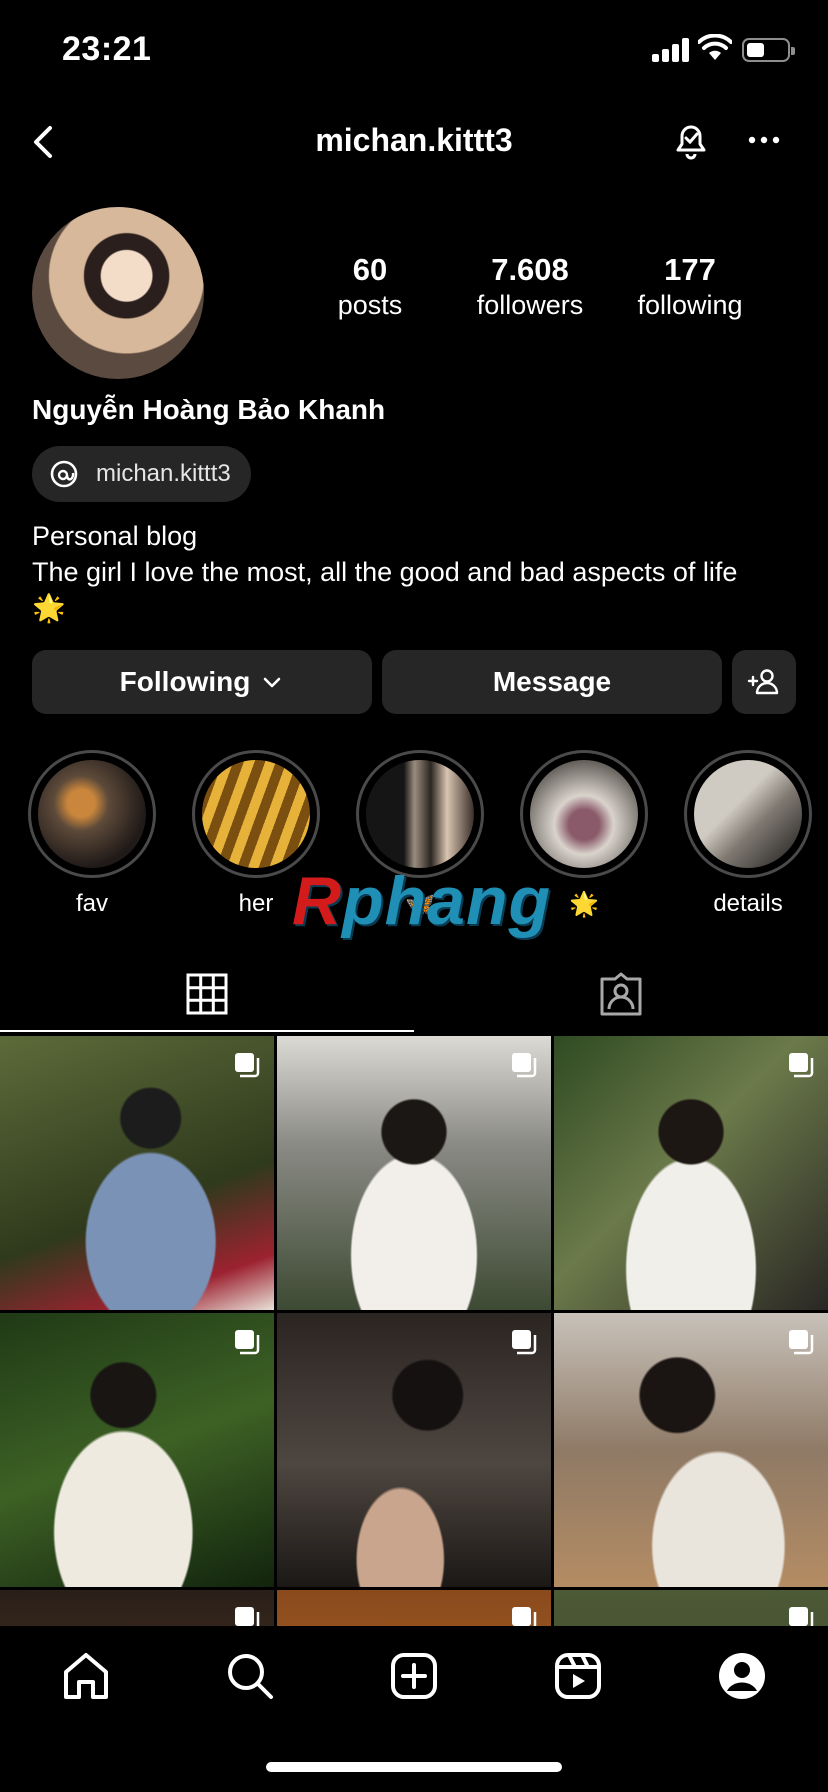  What do you see at coordinates (115, 536) in the screenshot?
I see `bio-line: Personal blog` at bounding box center [115, 536].